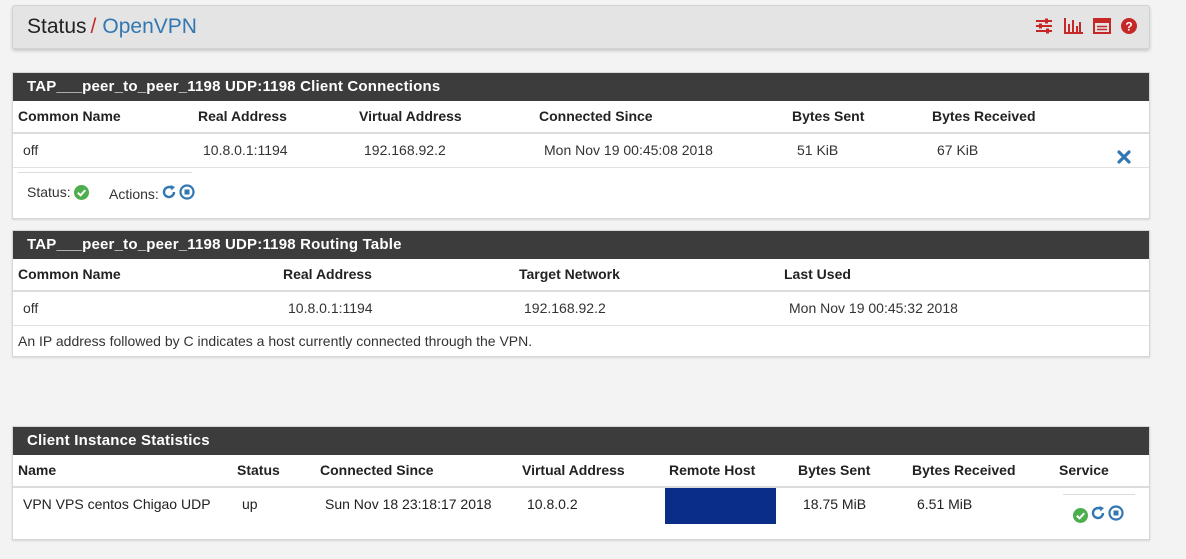 The height and width of the screenshot is (559, 1186). I want to click on service-restart-icon, so click(1098, 515).